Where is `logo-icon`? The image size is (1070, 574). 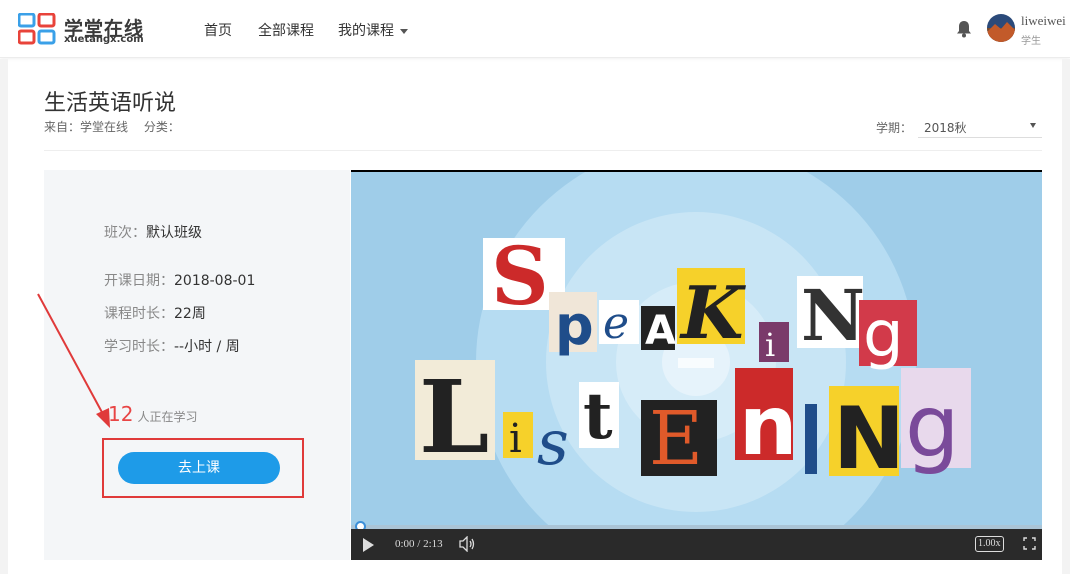 logo-icon is located at coordinates (37, 29).